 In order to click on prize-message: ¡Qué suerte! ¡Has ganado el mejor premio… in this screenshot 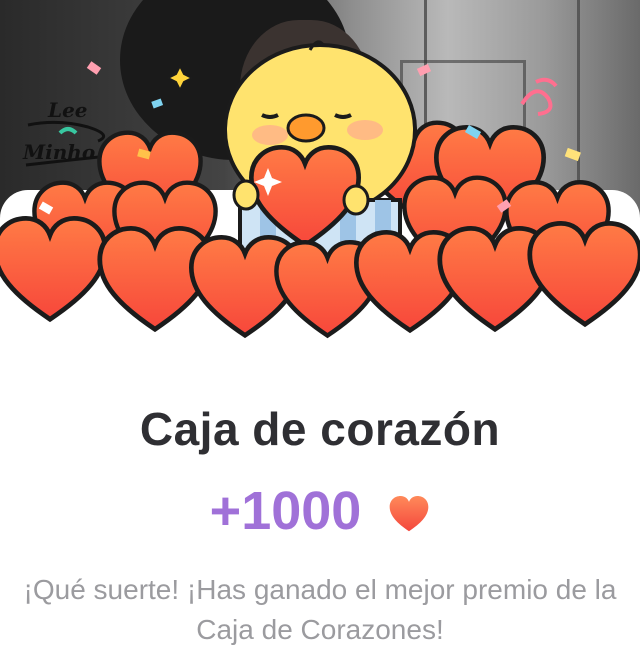, I will do `click(320, 609)`.